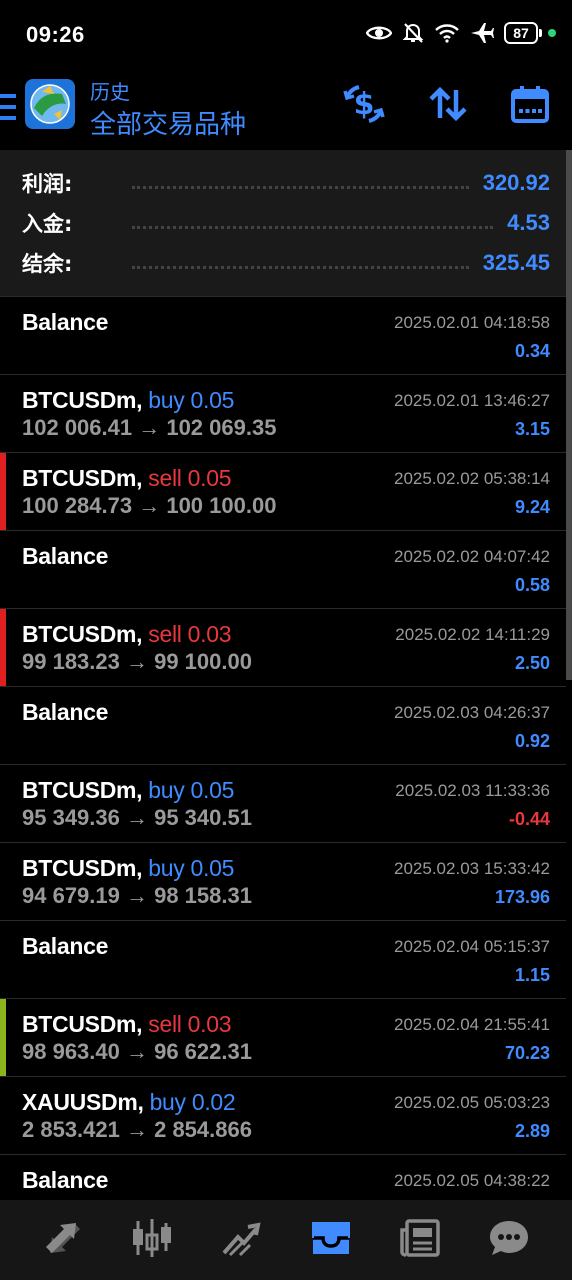  Describe the element at coordinates (50, 104) in the screenshot. I see `app-logo` at that location.